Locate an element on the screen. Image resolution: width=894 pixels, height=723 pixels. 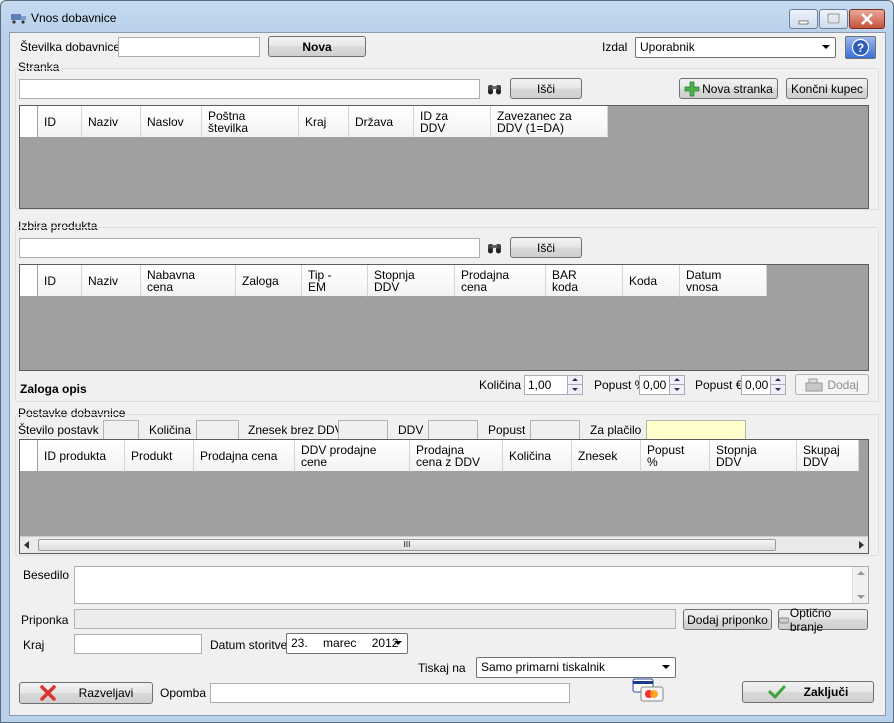
kolicina-stepper: 1,00 is located at coordinates (553, 385).